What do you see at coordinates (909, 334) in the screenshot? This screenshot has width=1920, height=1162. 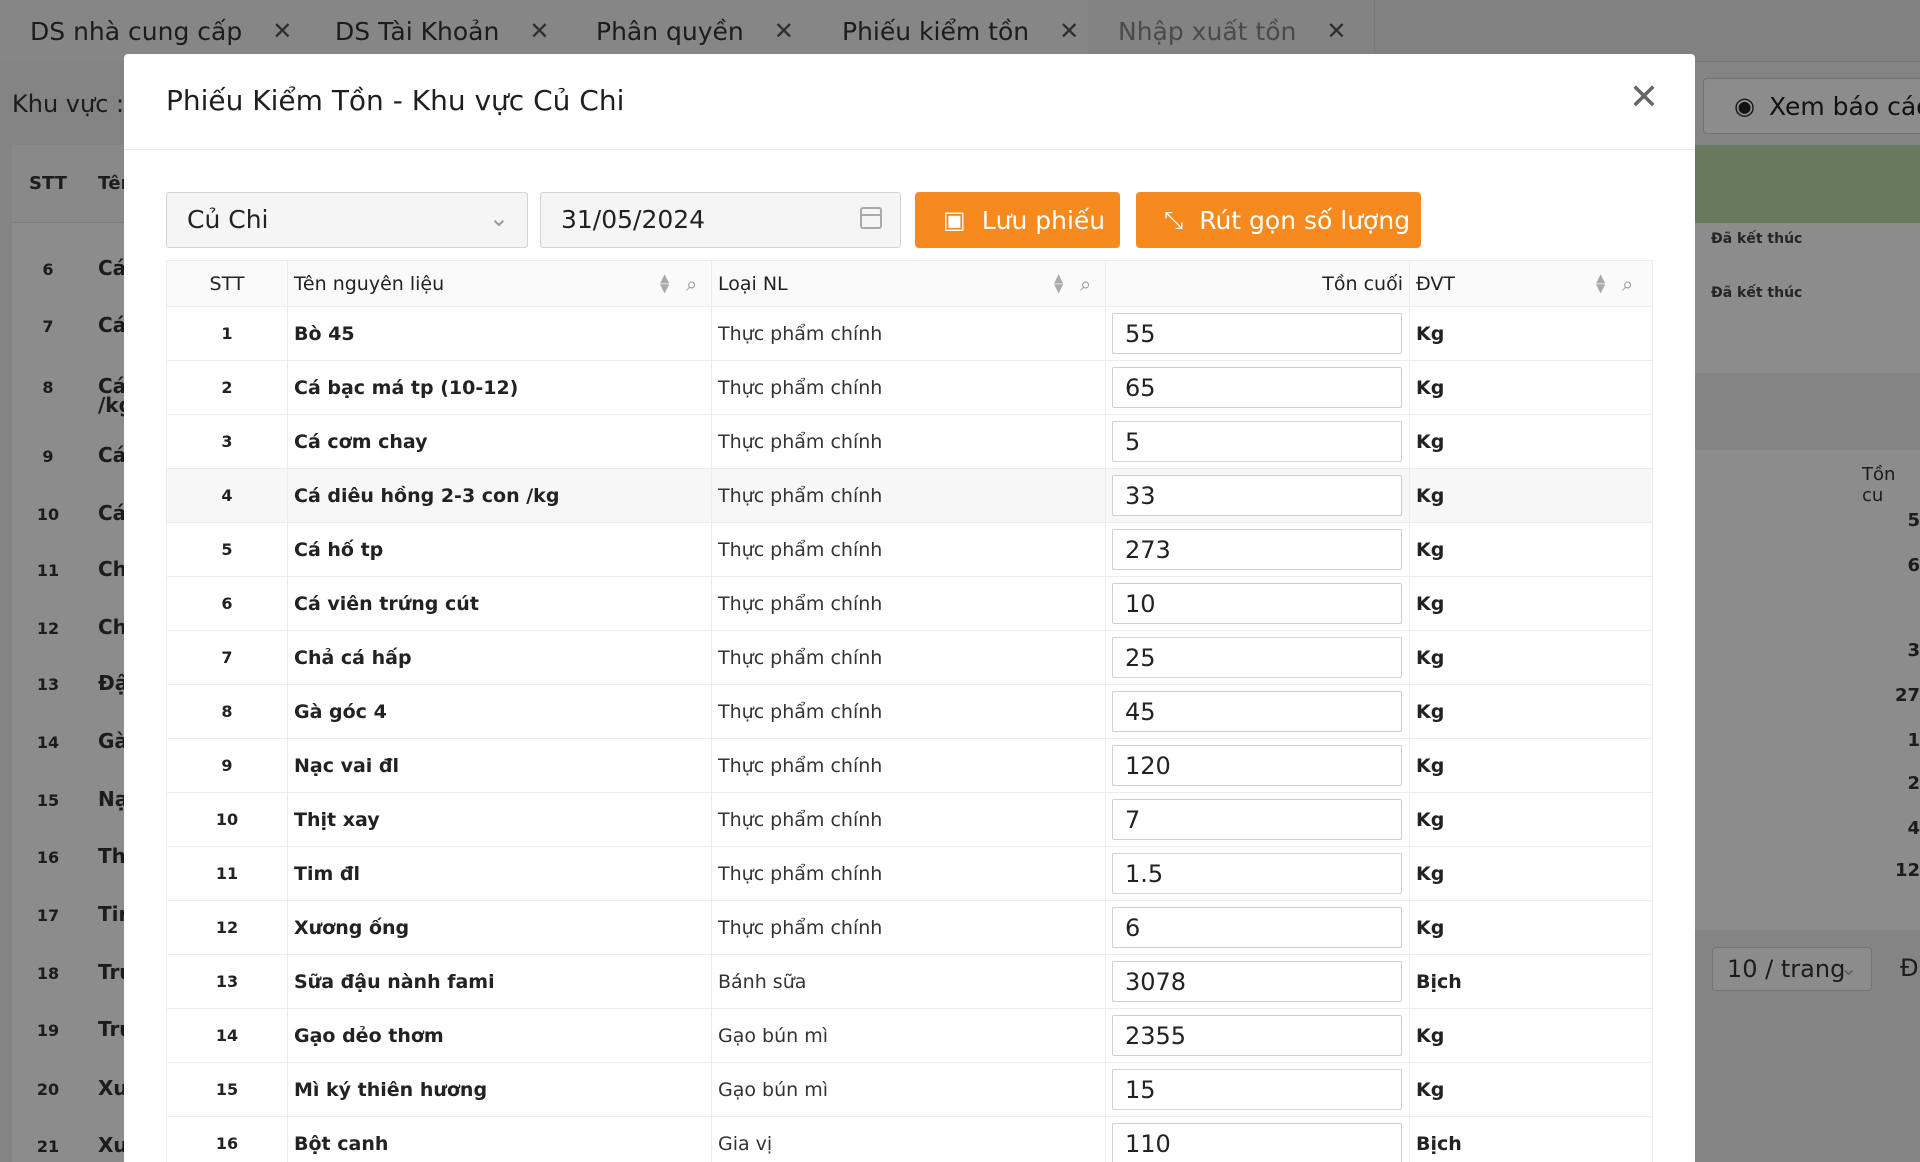 I see `table-row: 1Bò 45Thực phẩm chính Kg` at bounding box center [909, 334].